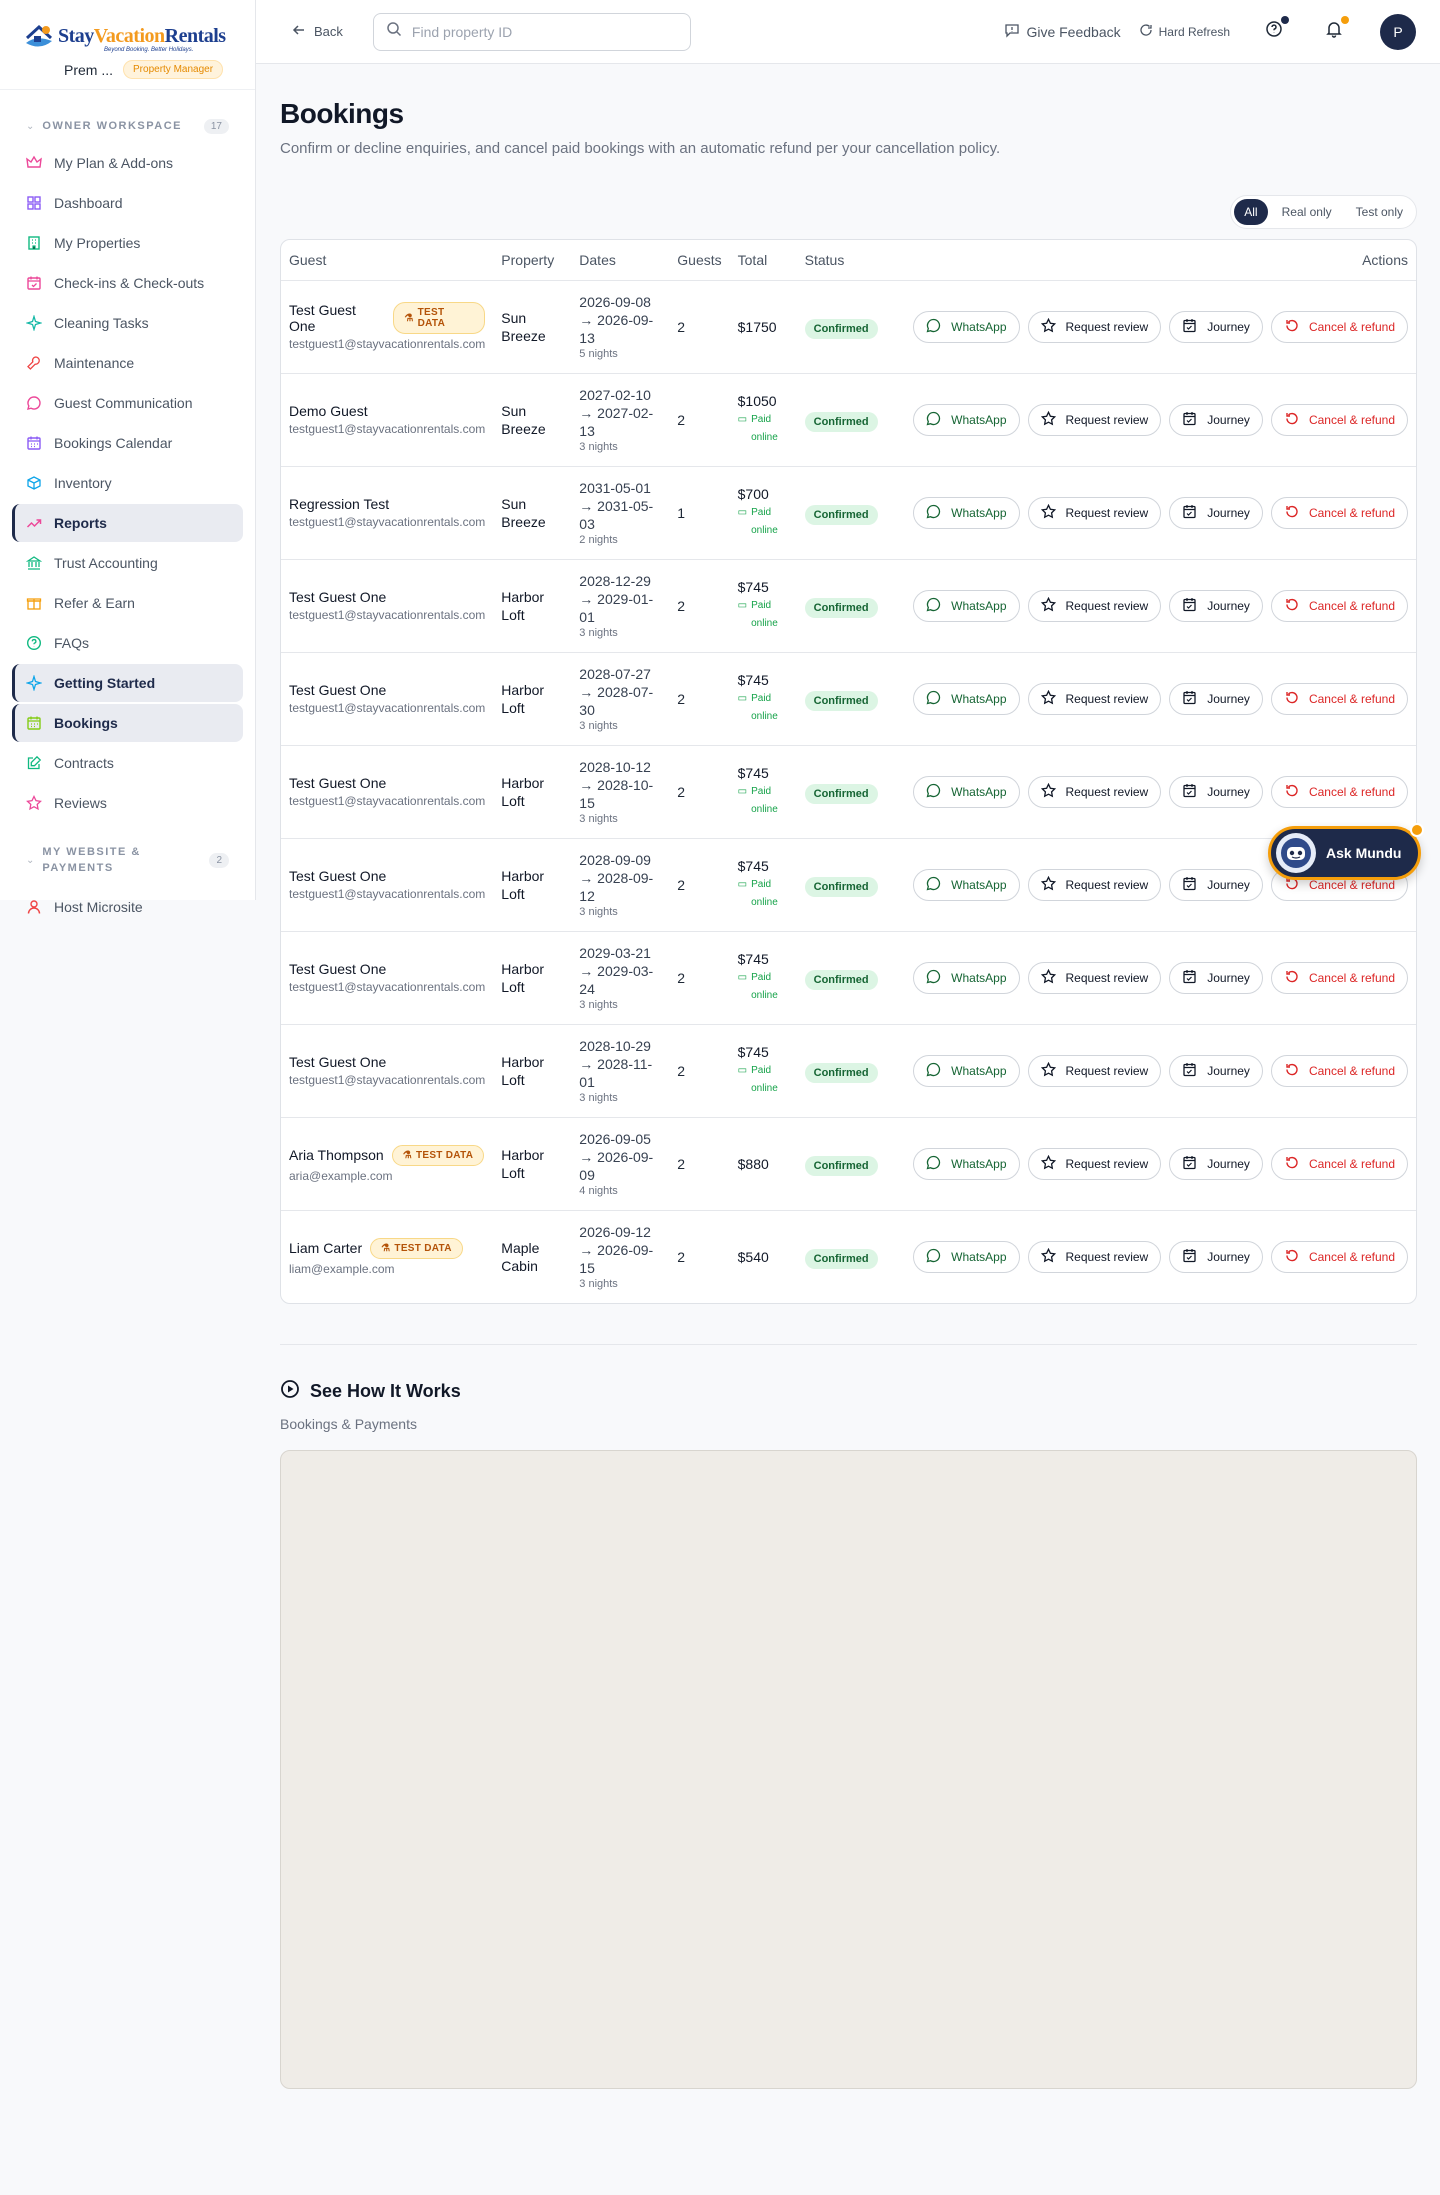 This screenshot has width=1440, height=2195. I want to click on star-icon, so click(1048, 698).